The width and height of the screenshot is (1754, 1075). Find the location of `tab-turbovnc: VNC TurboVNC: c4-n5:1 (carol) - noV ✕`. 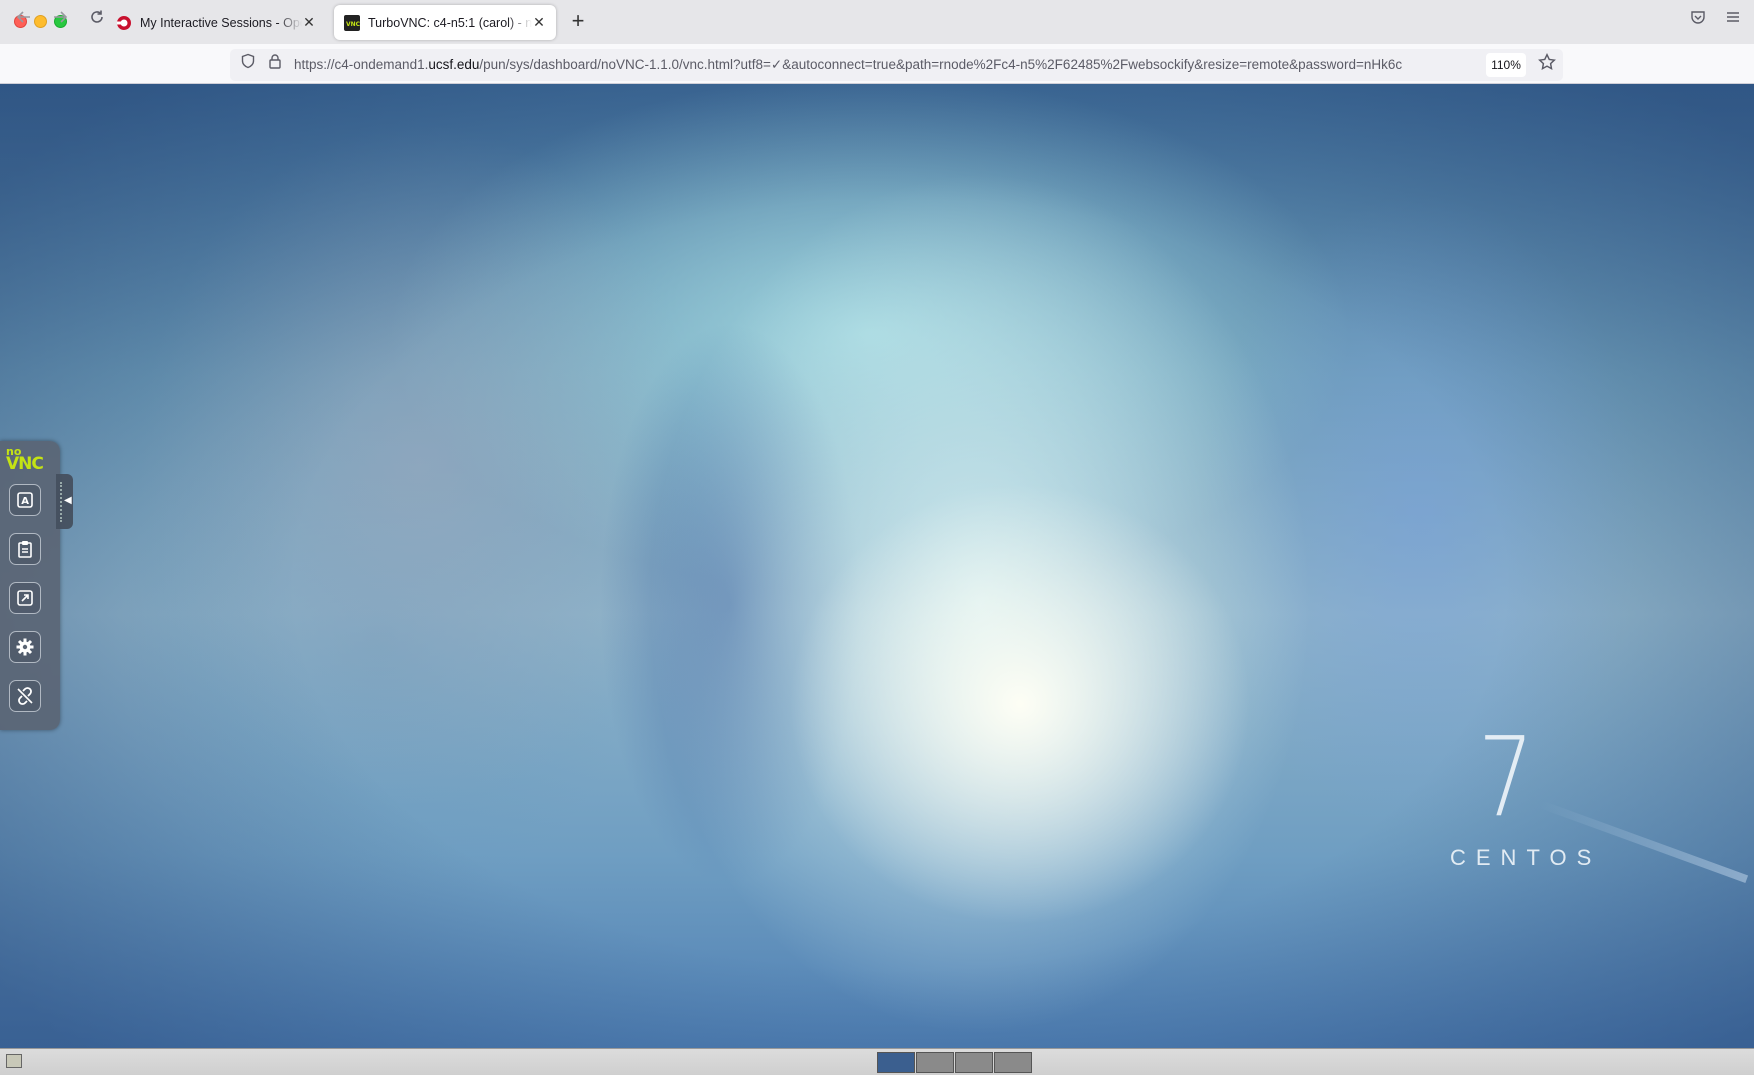

tab-turbovnc: VNC TurboVNC: c4-n5:1 (carol) - noV ✕ is located at coordinates (445, 22).